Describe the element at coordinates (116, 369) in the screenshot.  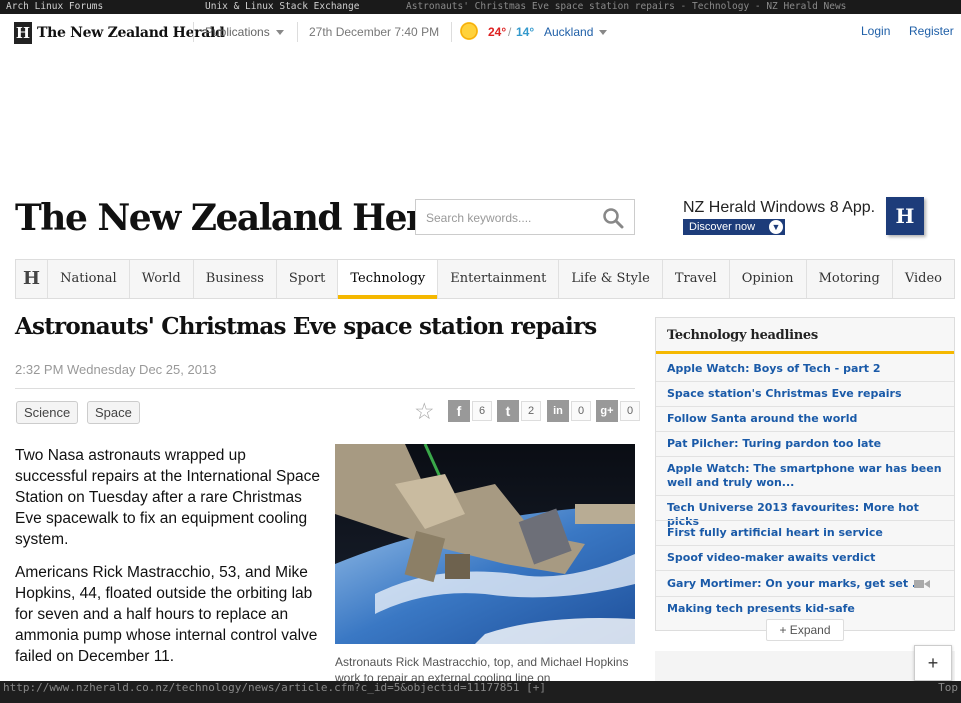
I see `article-timestamp: 2:32 PM Wednesday Dec 25, 2013` at that location.